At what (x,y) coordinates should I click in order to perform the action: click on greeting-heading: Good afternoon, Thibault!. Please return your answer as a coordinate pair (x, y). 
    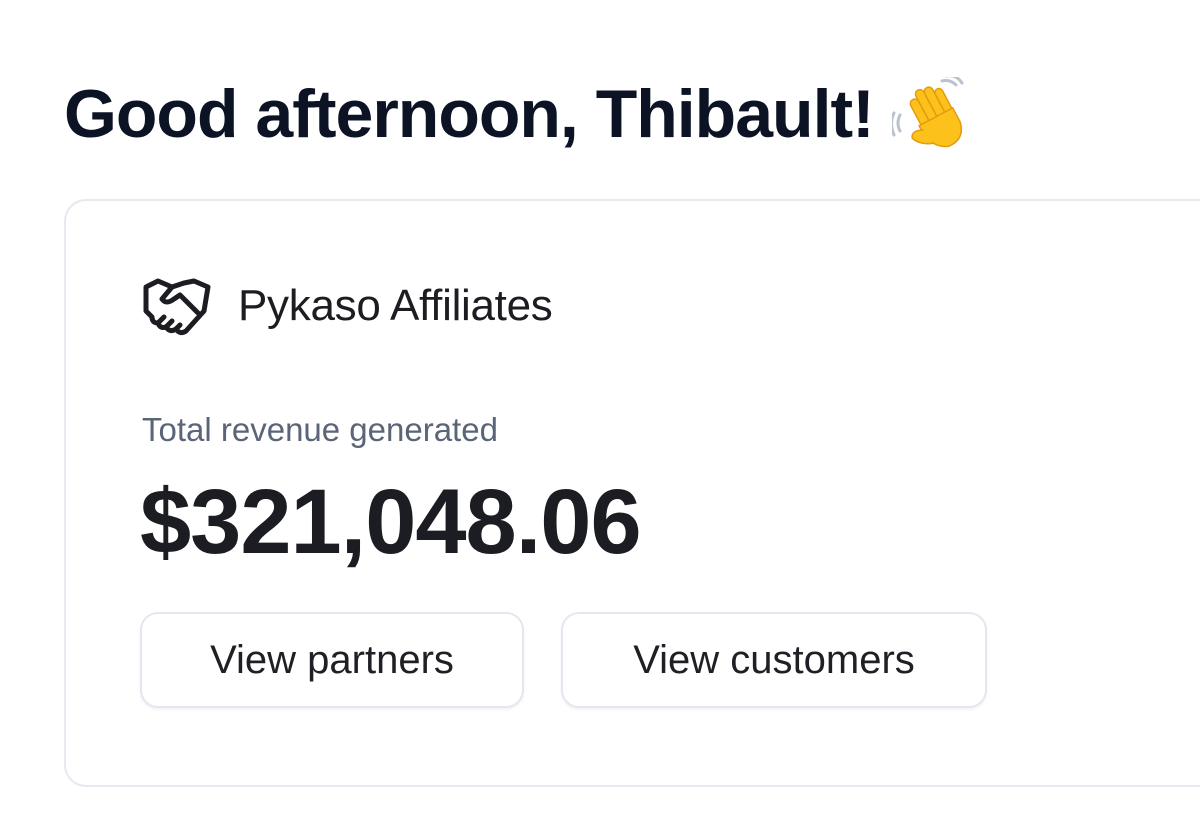
    Looking at the image, I should click on (519, 114).